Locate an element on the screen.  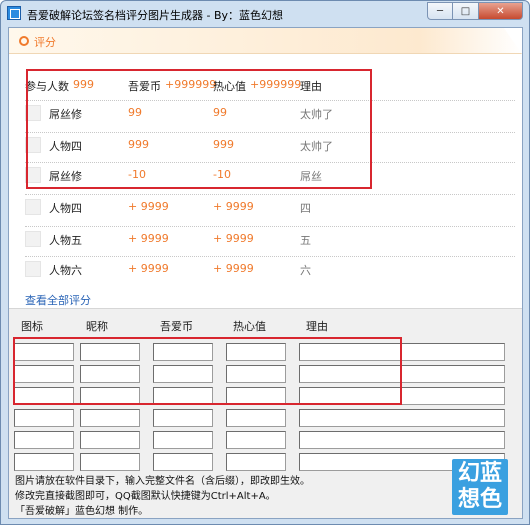
logo-line-2: 想色 is located at coordinates (479, 499).